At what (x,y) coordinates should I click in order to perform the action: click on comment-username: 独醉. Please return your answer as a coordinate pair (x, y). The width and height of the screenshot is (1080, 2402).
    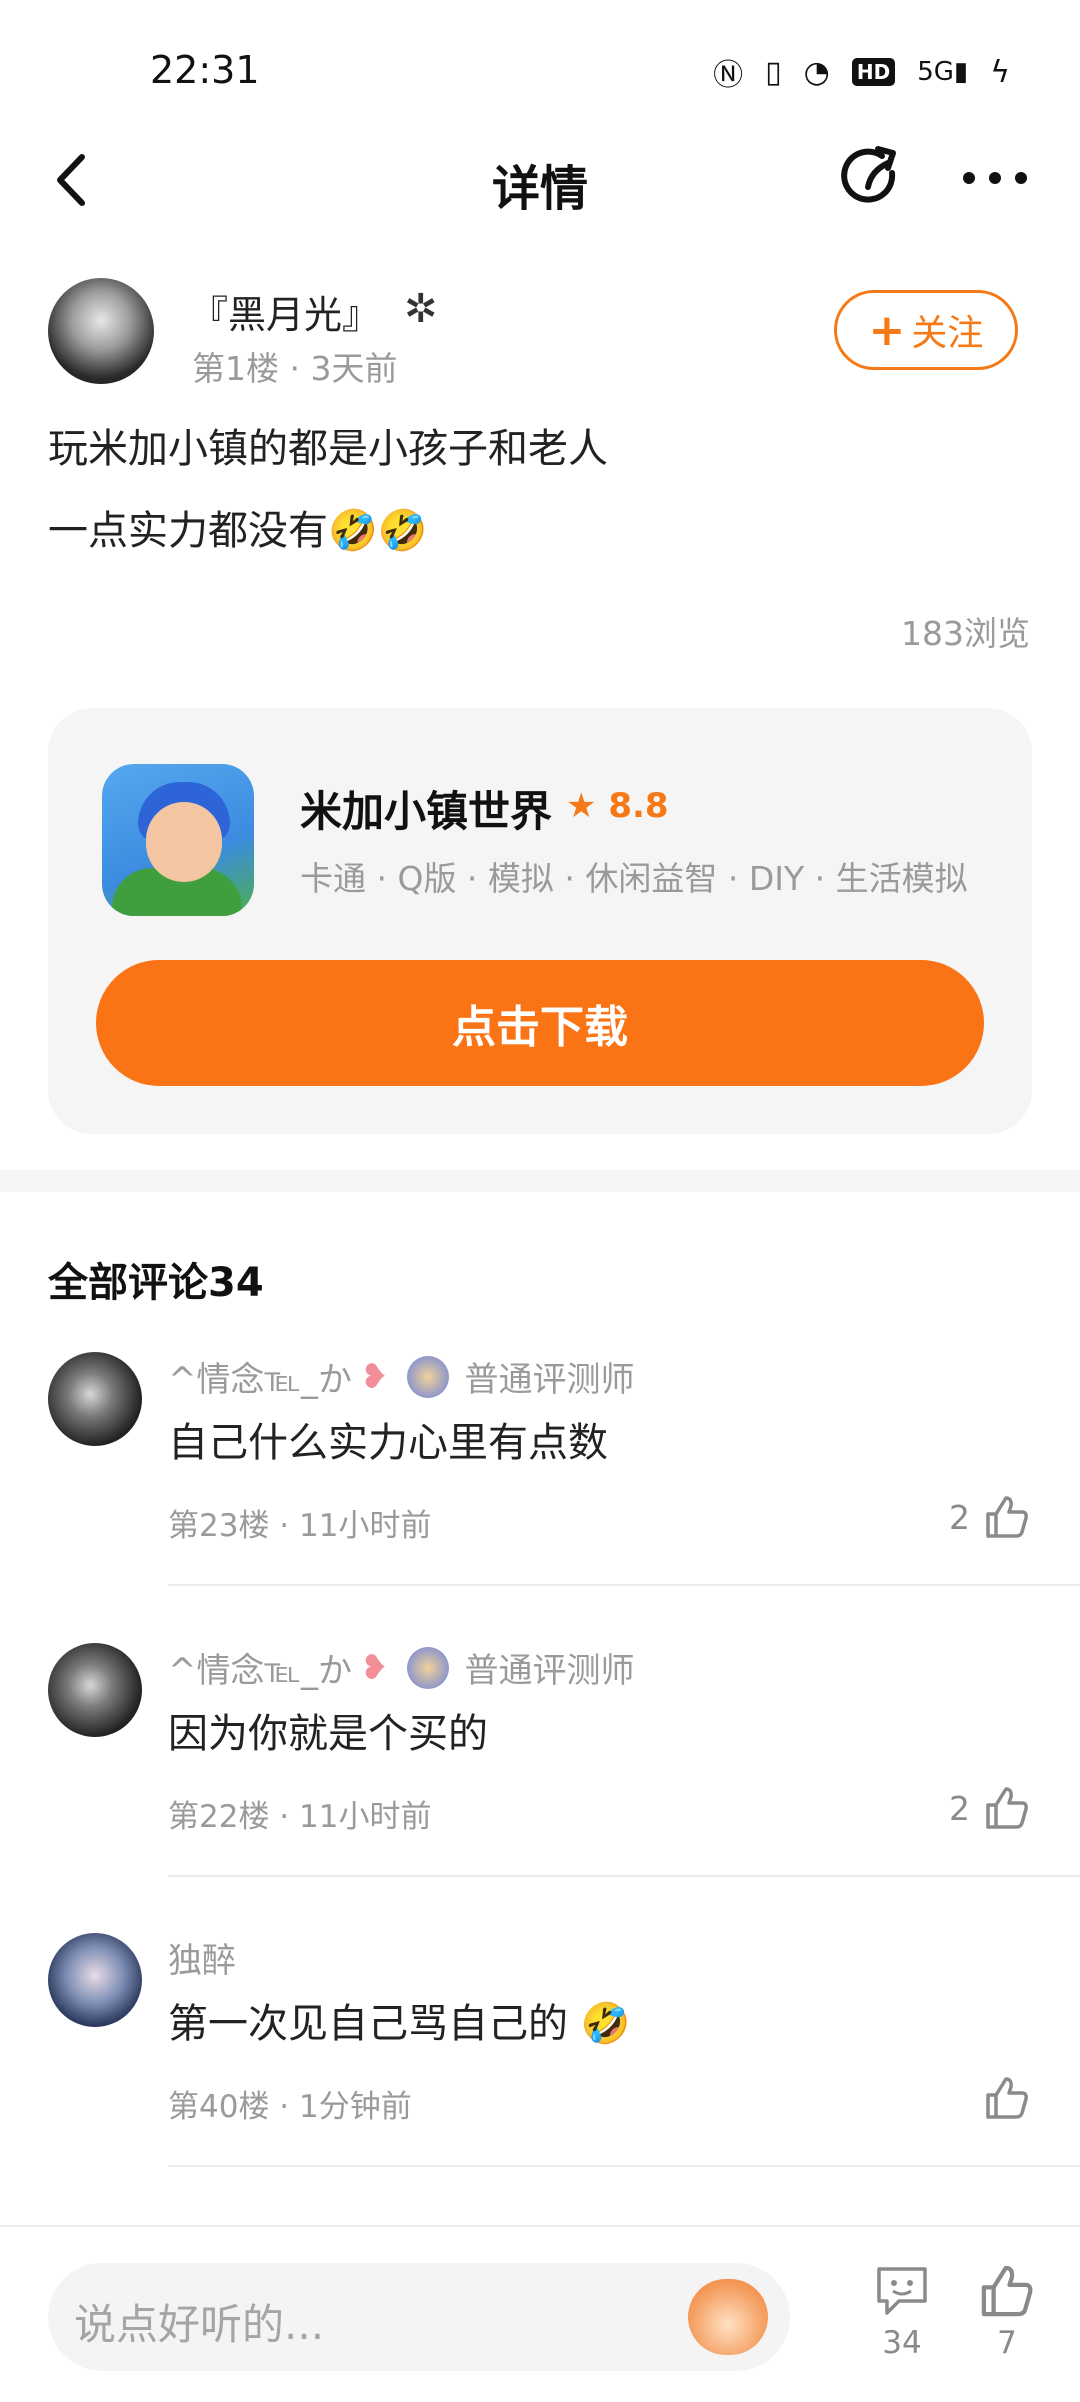
    Looking at the image, I should click on (202, 1957).